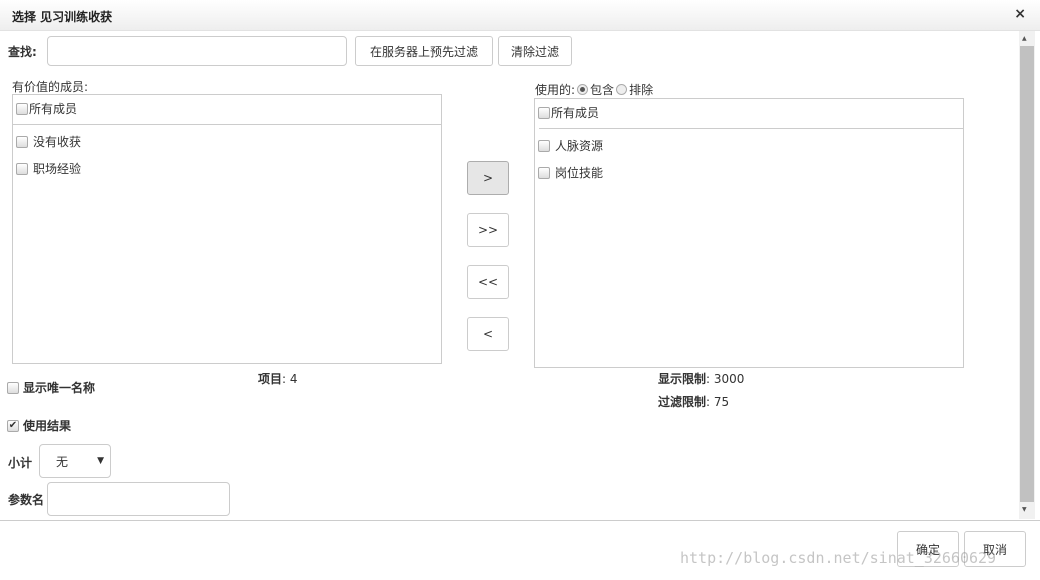 This screenshot has height=580, width=1040. What do you see at coordinates (641, 90) in the screenshot?
I see `exclude-label: 排除` at bounding box center [641, 90].